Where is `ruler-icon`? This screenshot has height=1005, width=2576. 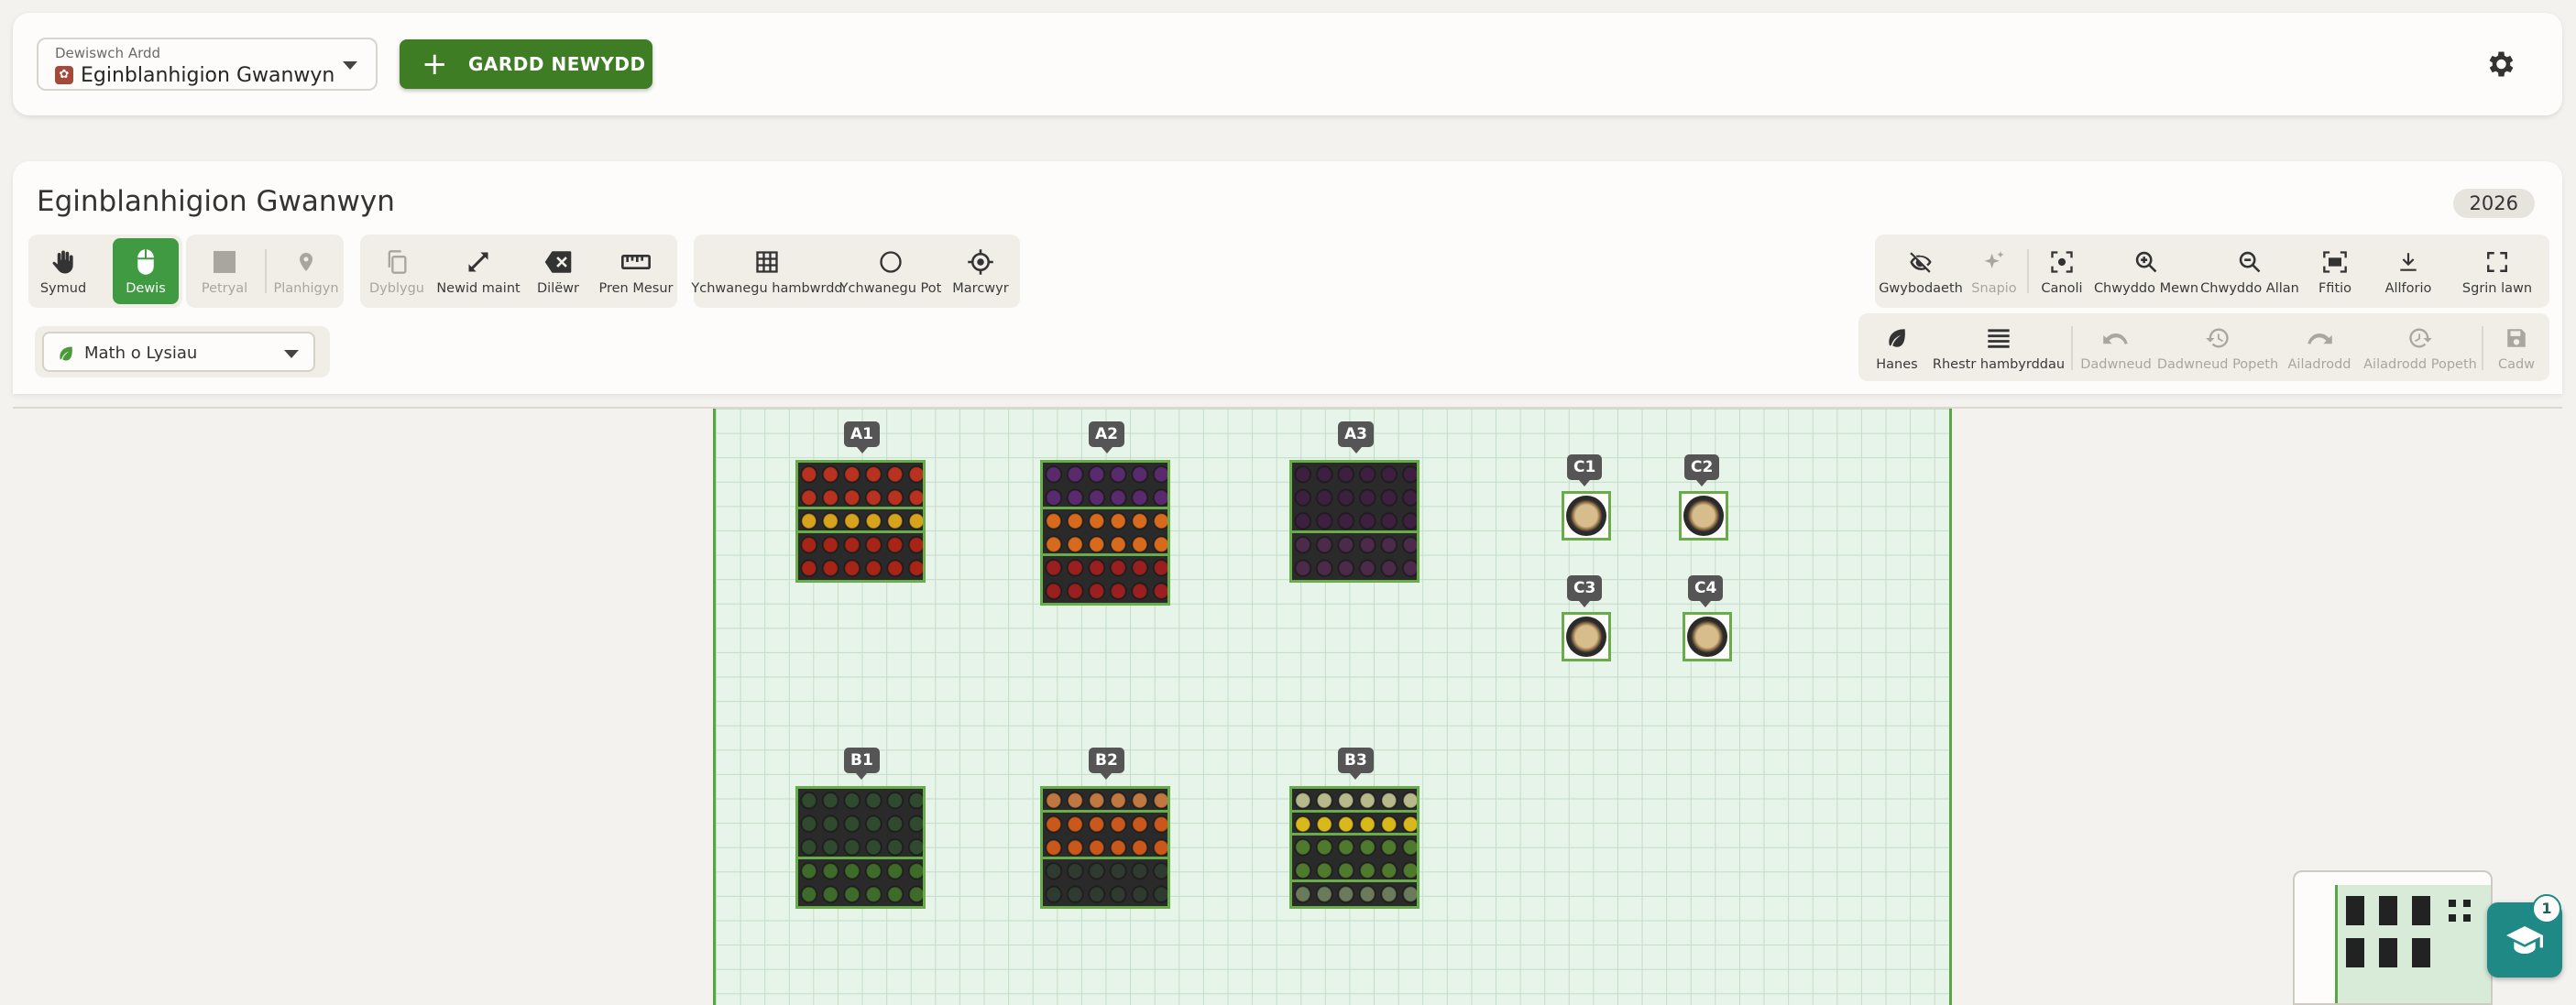
ruler-icon is located at coordinates (636, 262).